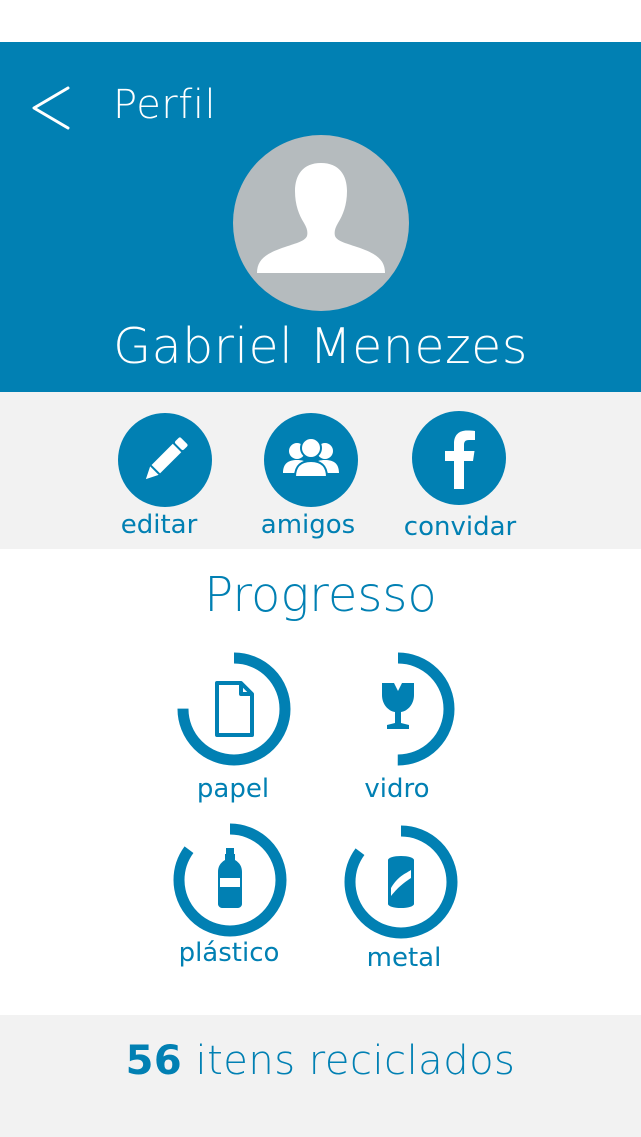  I want to click on recycled-label: itens reciclados, so click(355, 1061).